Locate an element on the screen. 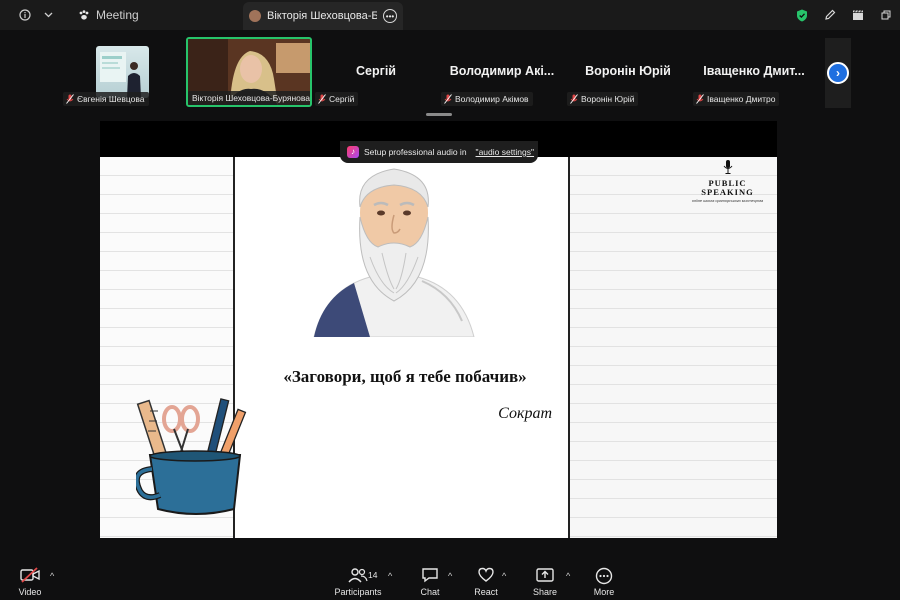  title-bar-actions is located at coordinates (844, 15).